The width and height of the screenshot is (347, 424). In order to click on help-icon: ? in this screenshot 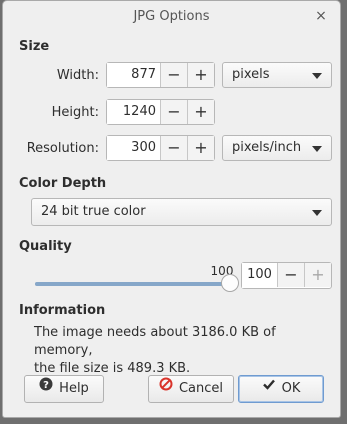, I will do `click(46, 388)`.